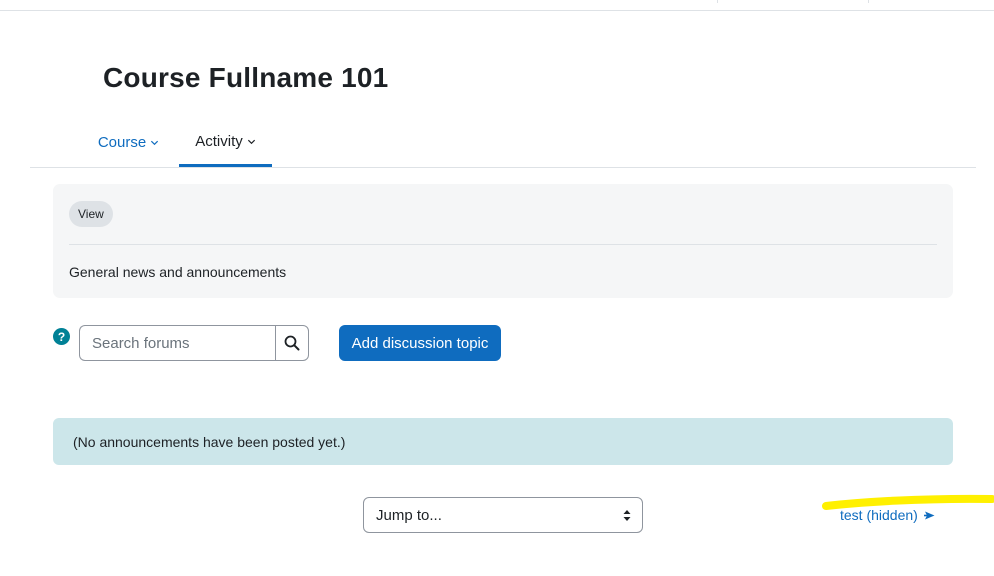 The image size is (994, 576). I want to click on tab-course: Course, so click(128, 142).